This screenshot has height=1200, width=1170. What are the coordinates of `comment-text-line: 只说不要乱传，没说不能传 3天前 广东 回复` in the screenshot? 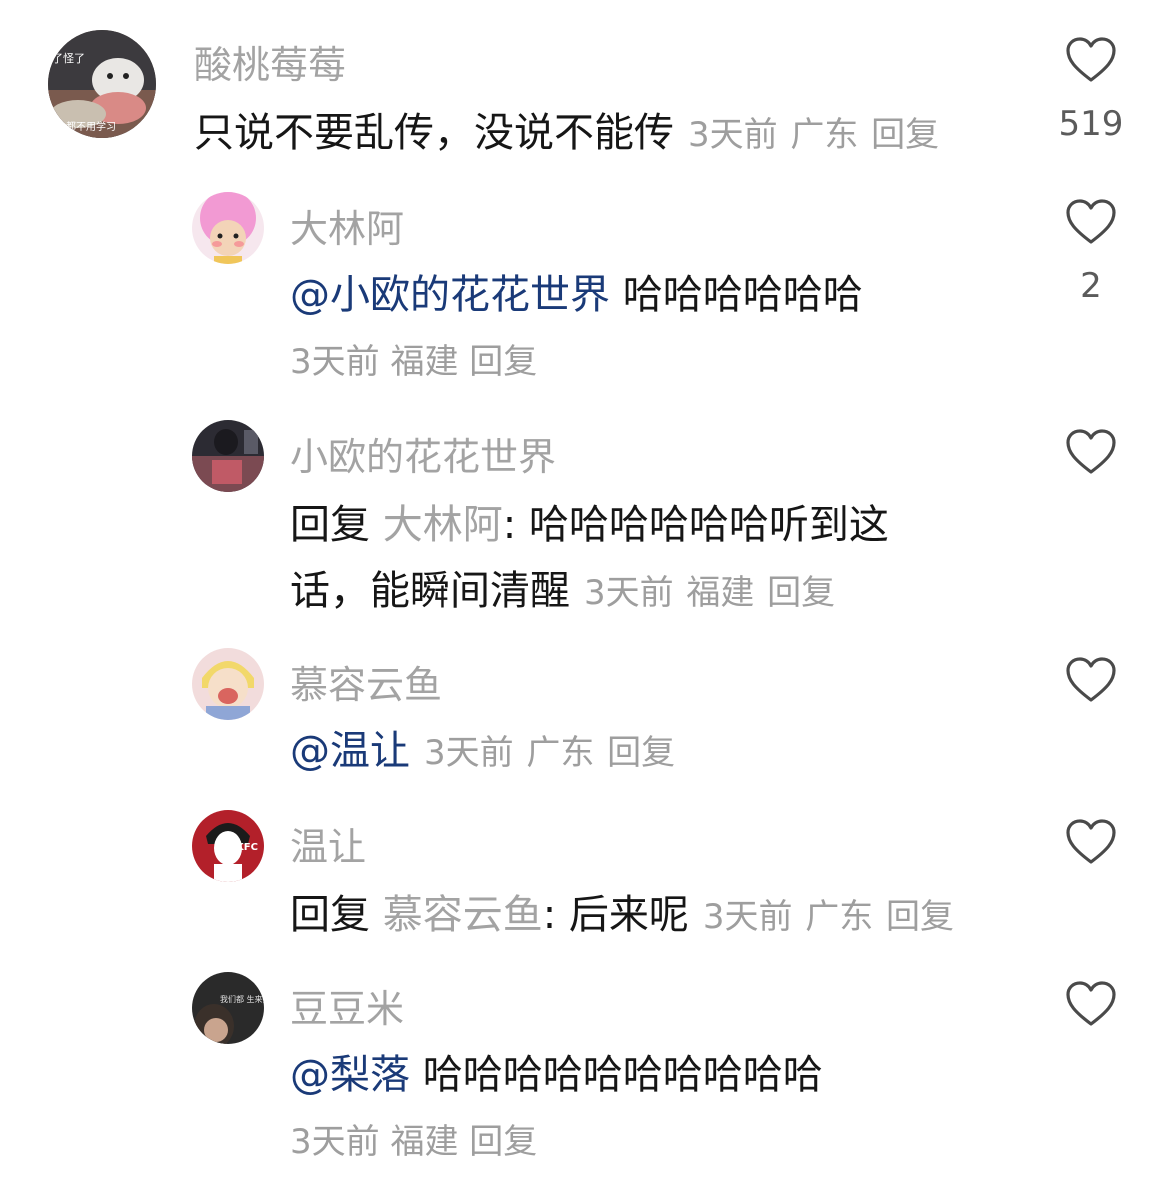 It's located at (566, 129).